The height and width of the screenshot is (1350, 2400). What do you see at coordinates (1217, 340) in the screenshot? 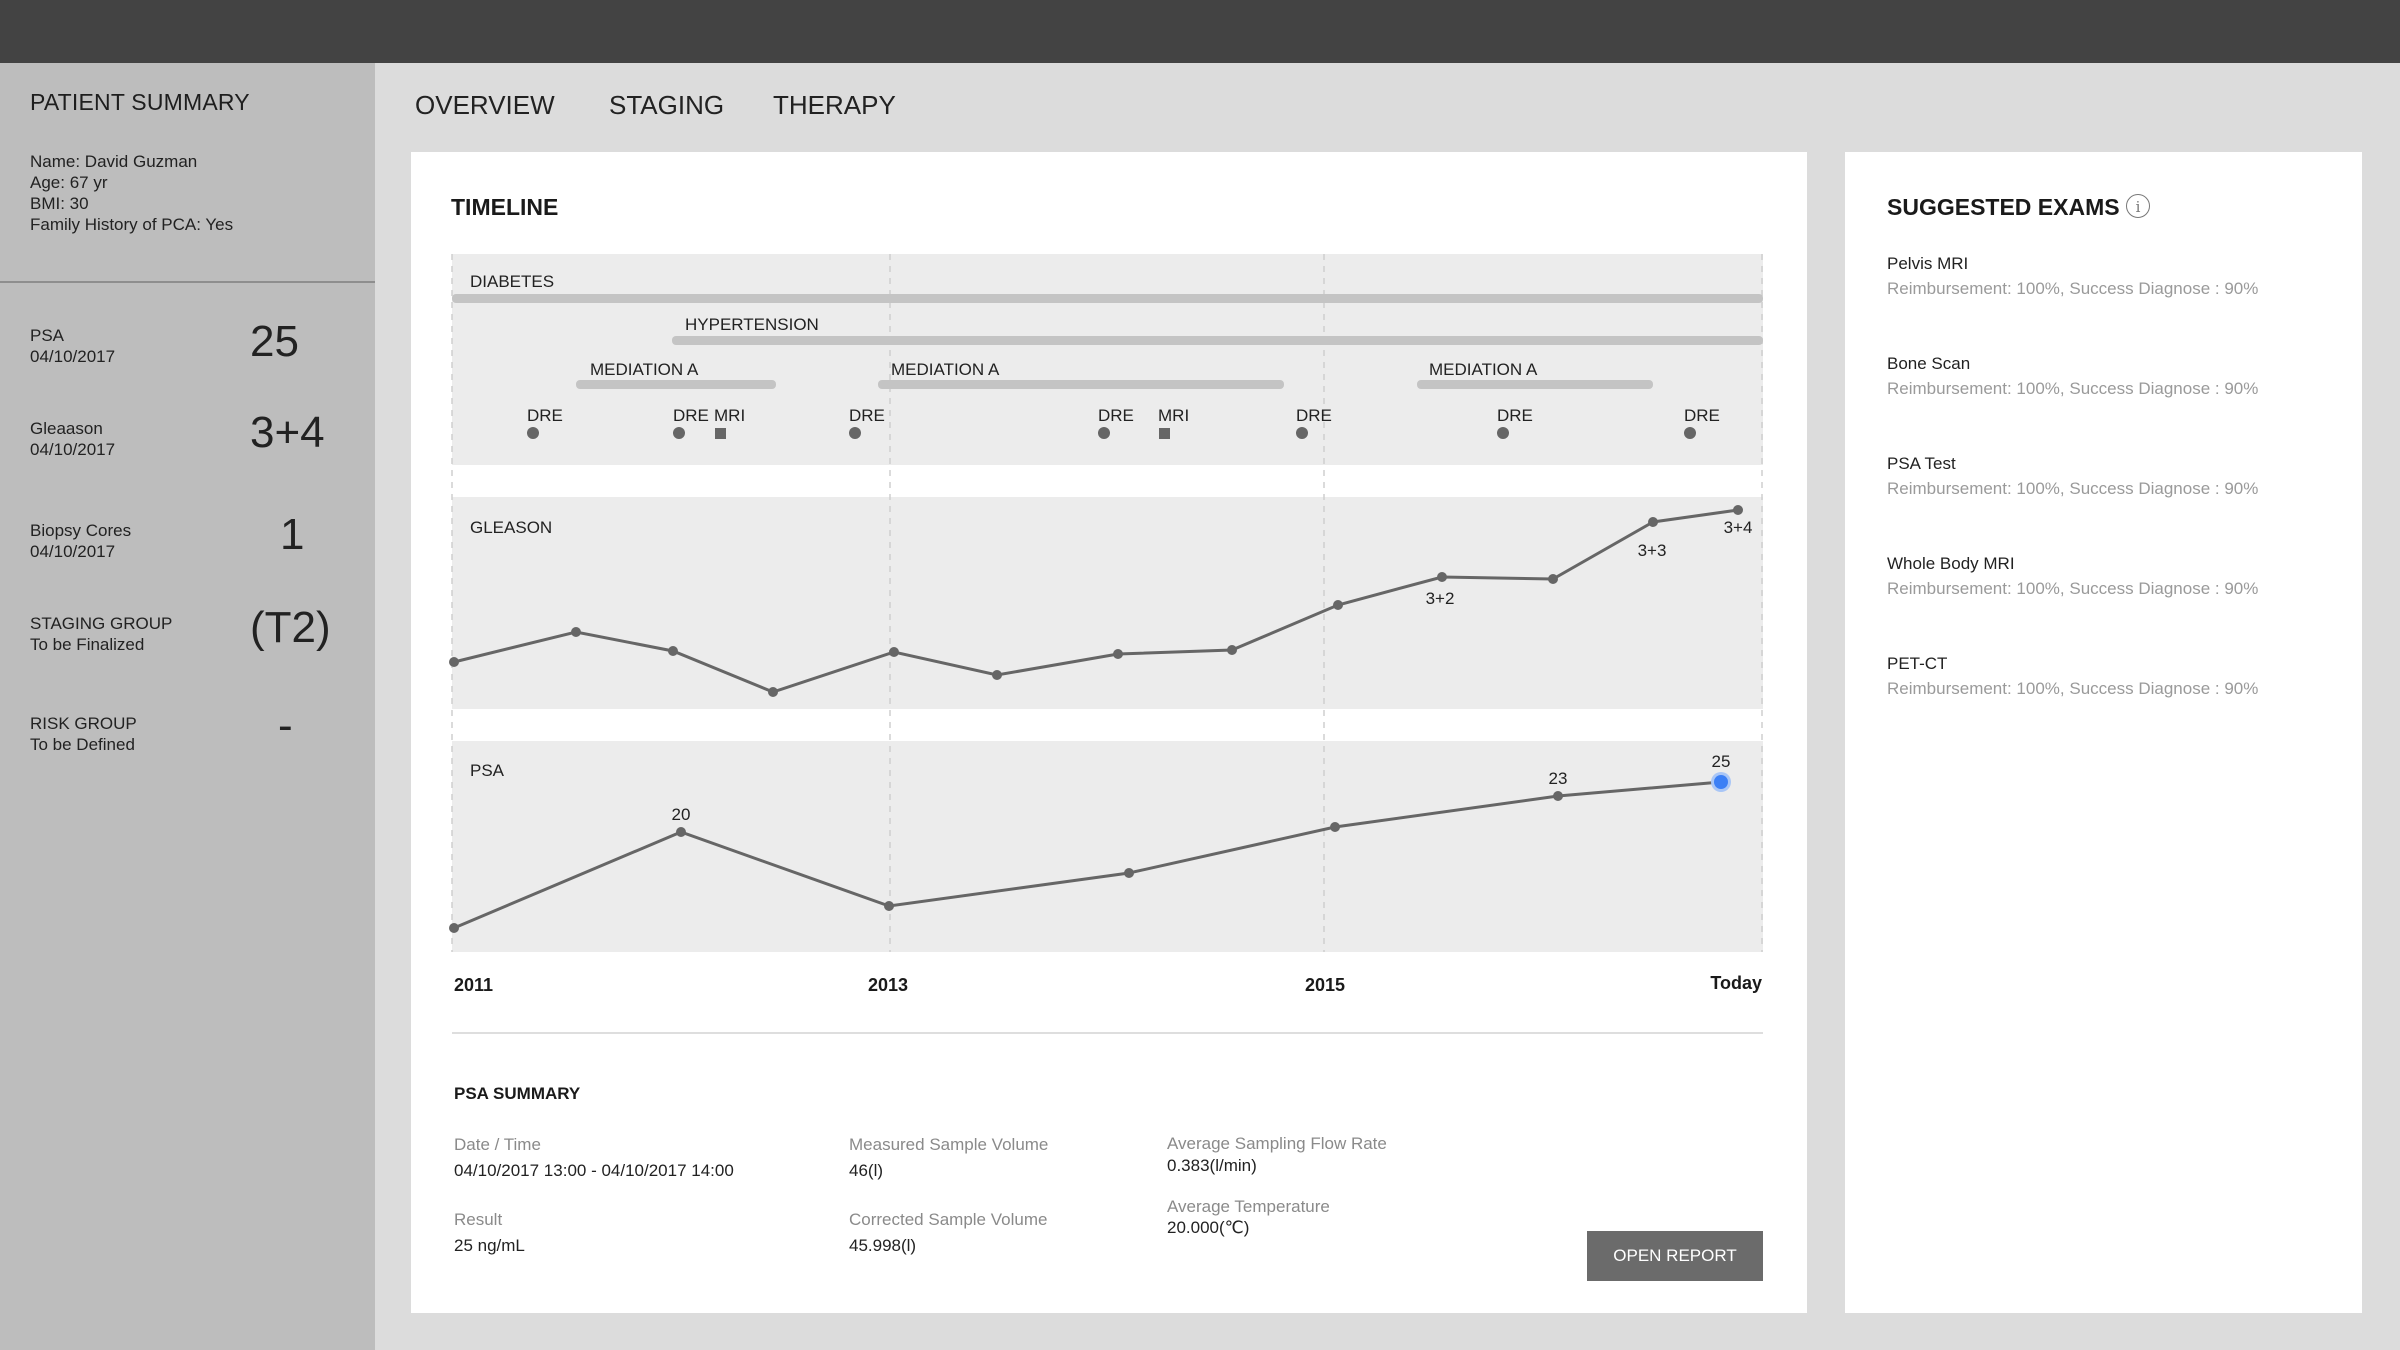
I see `condition-hypertension-bar` at bounding box center [1217, 340].